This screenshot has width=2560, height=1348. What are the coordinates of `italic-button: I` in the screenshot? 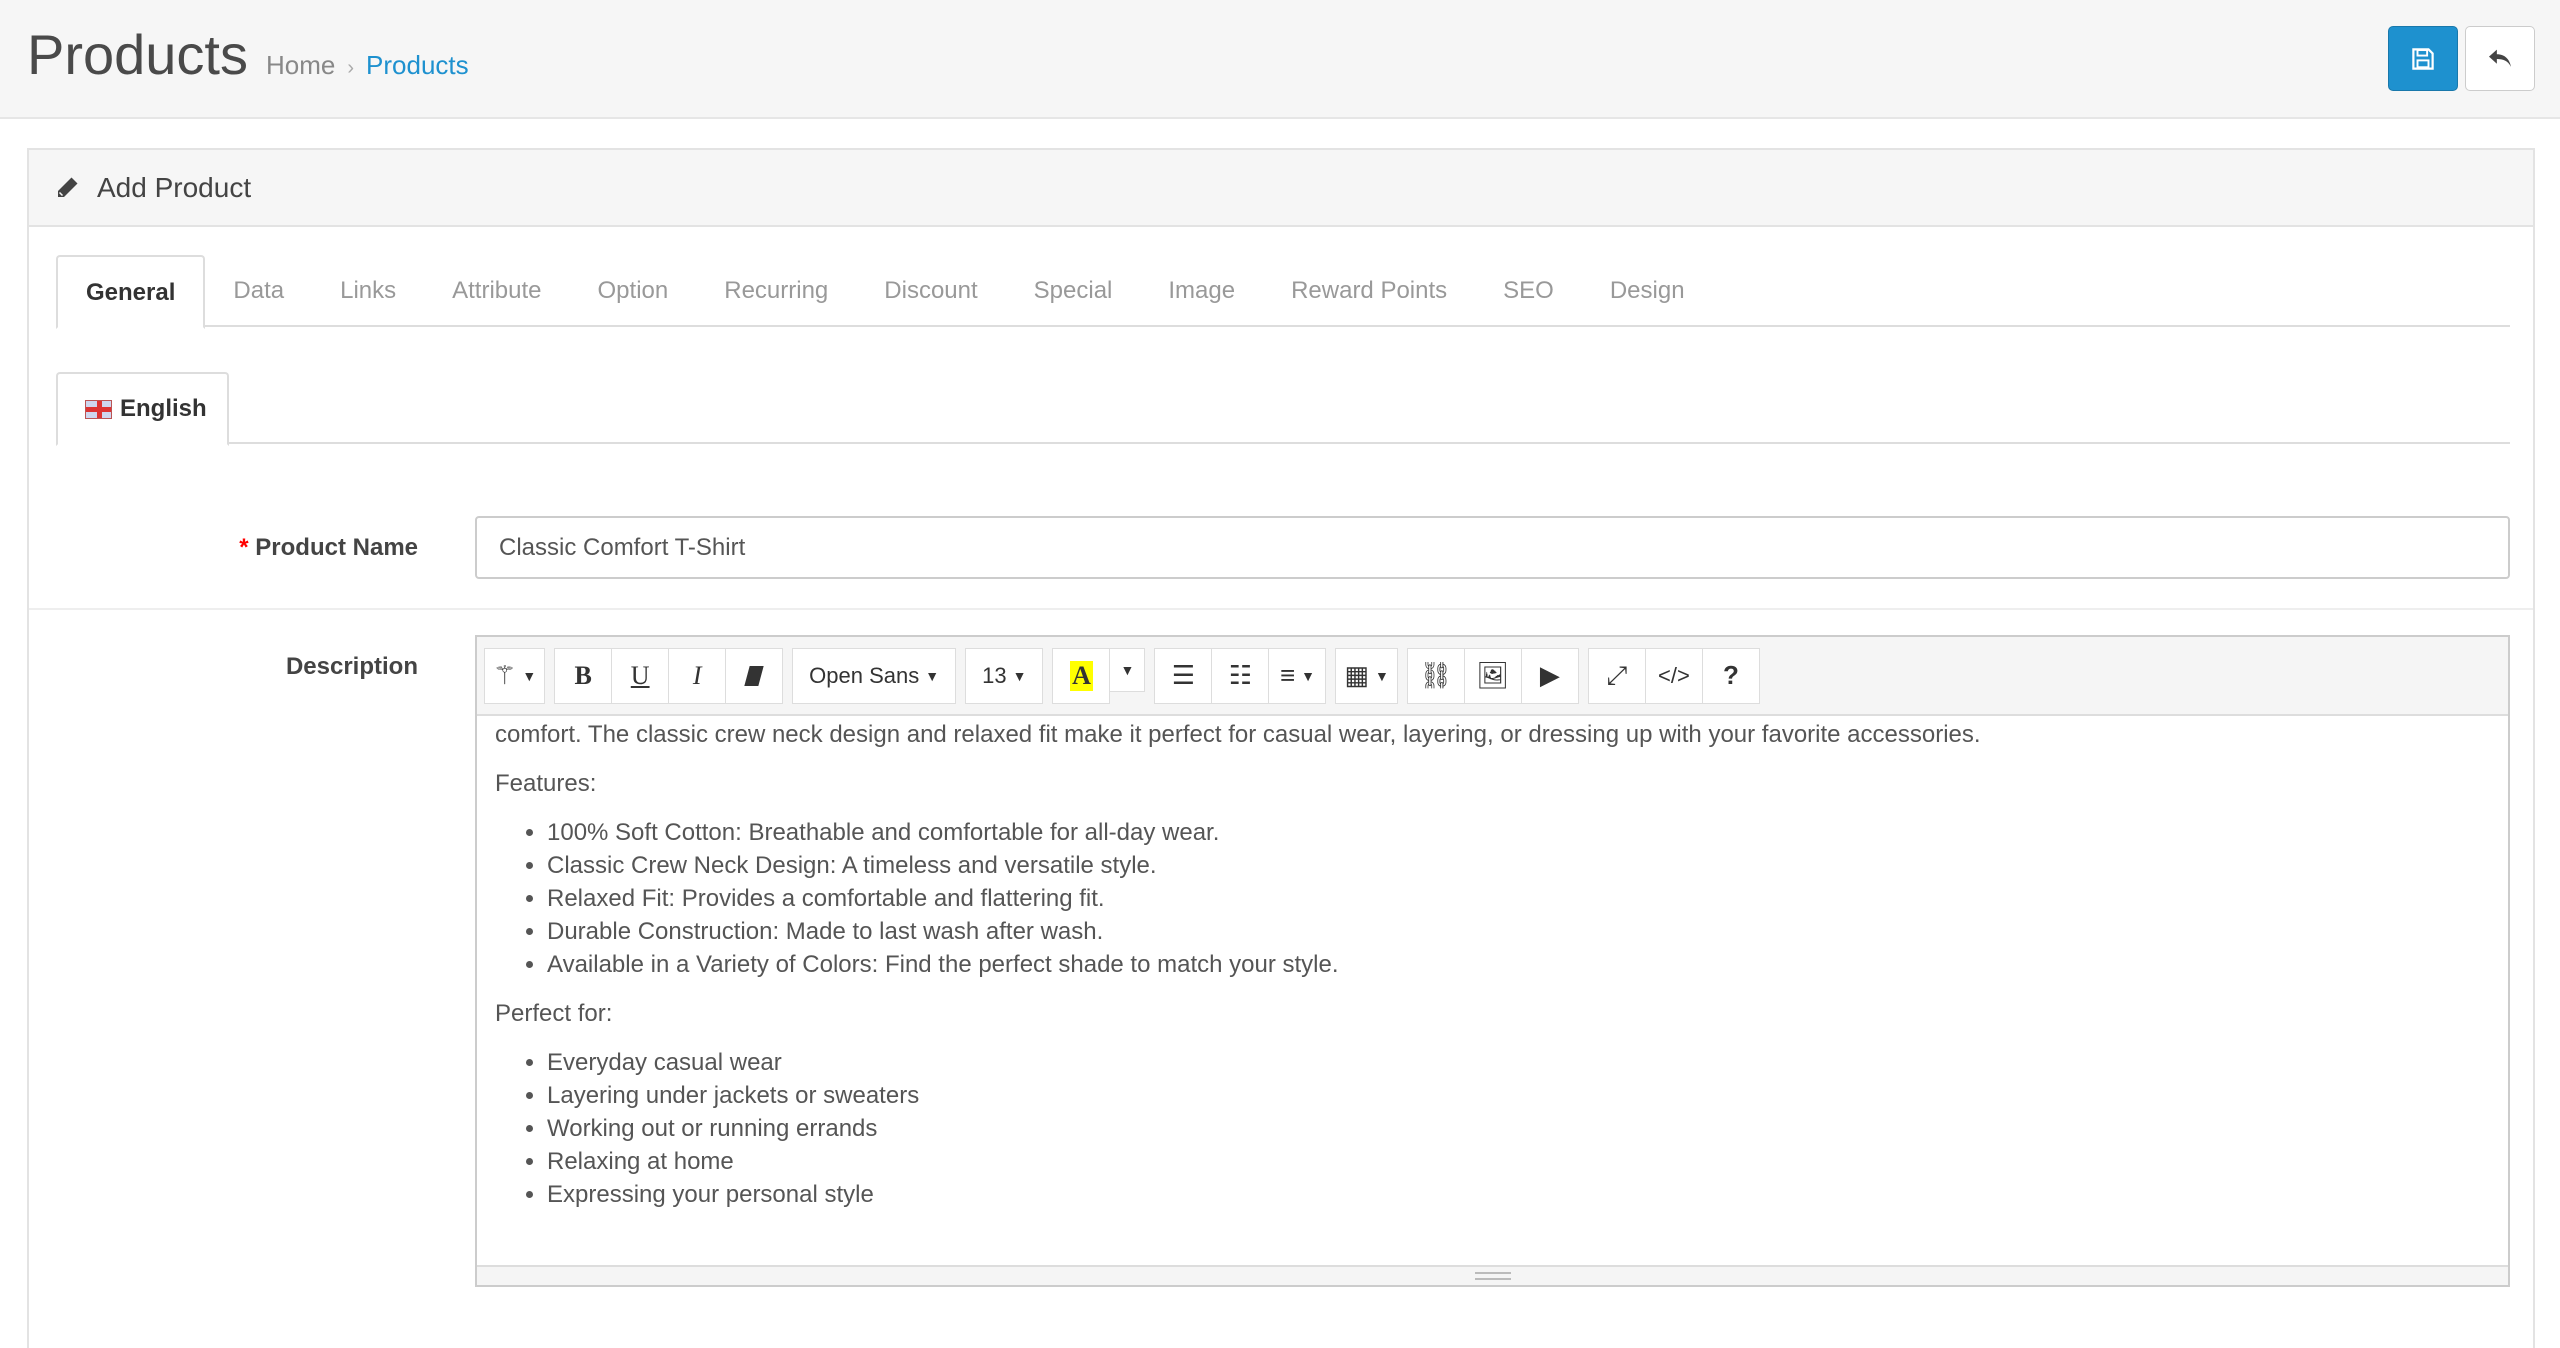 It's located at (697, 675).